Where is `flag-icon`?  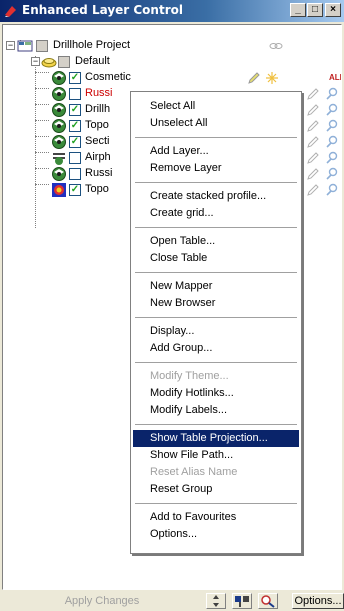
flag-icon is located at coordinates (242, 601).